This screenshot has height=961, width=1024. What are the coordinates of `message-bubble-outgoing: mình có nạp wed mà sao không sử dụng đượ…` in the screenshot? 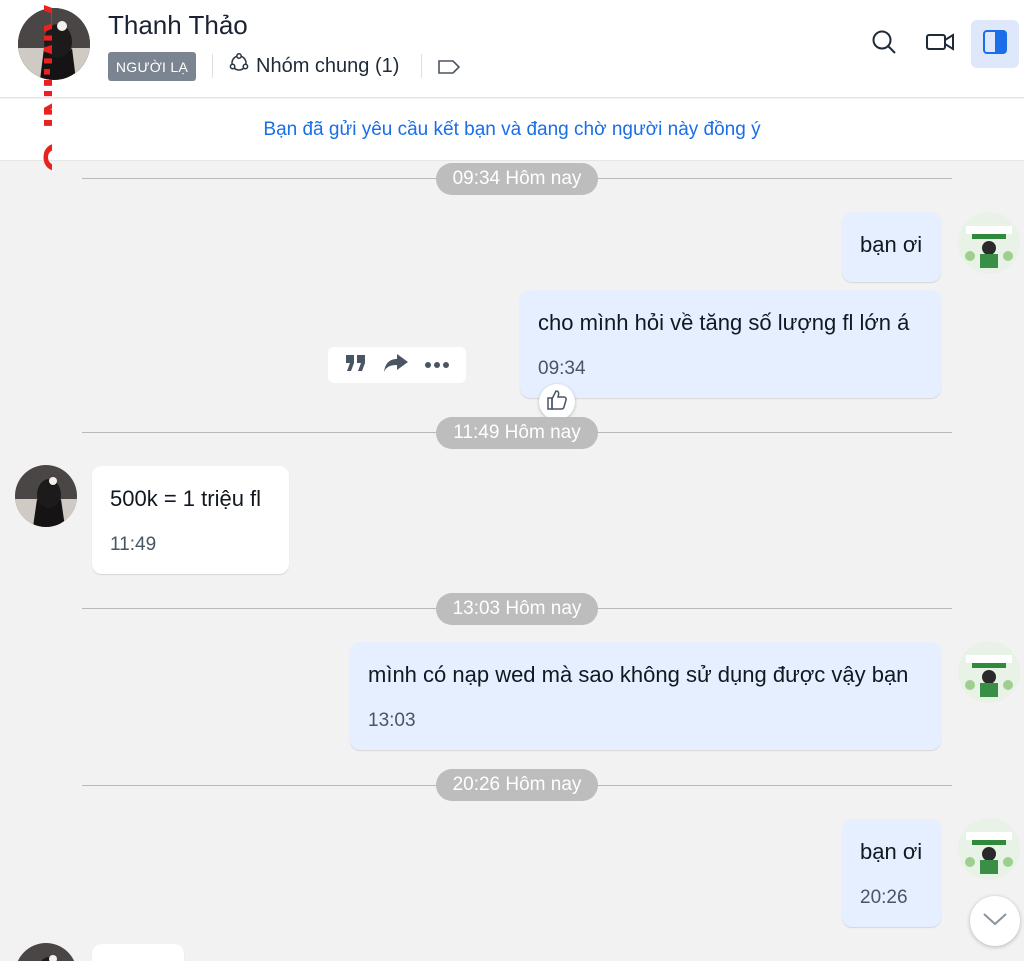 It's located at (645, 696).